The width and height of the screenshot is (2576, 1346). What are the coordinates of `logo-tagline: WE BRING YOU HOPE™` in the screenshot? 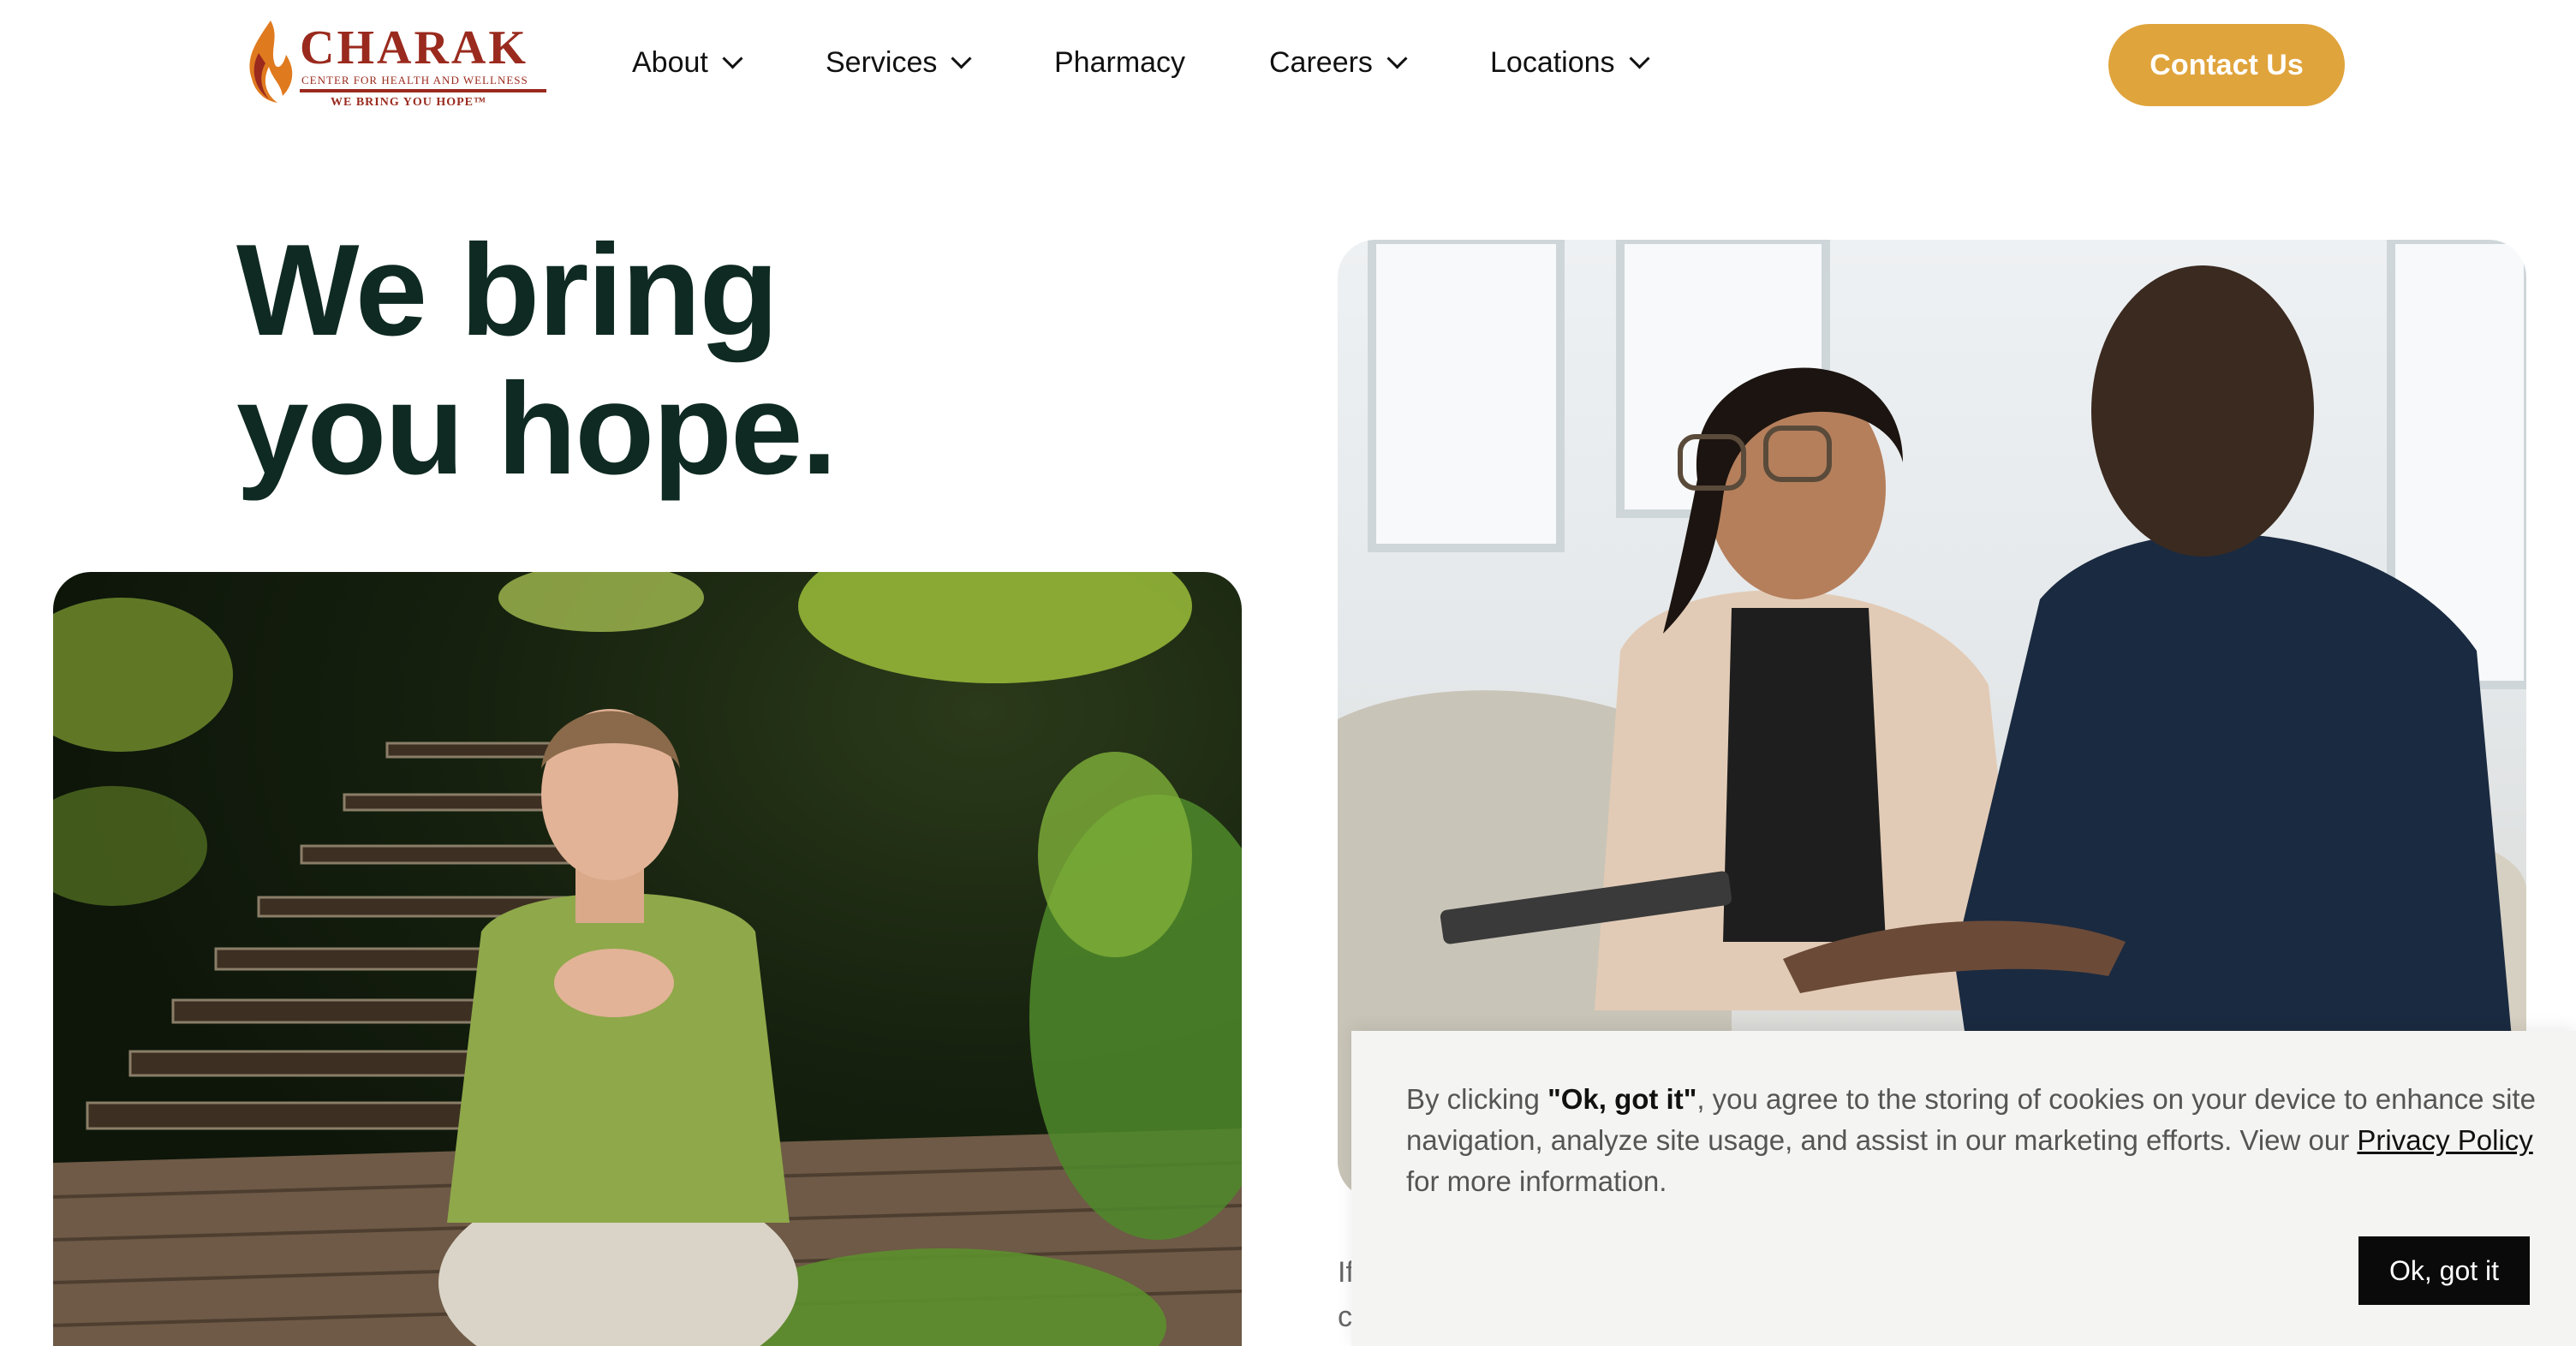 It's located at (409, 102).